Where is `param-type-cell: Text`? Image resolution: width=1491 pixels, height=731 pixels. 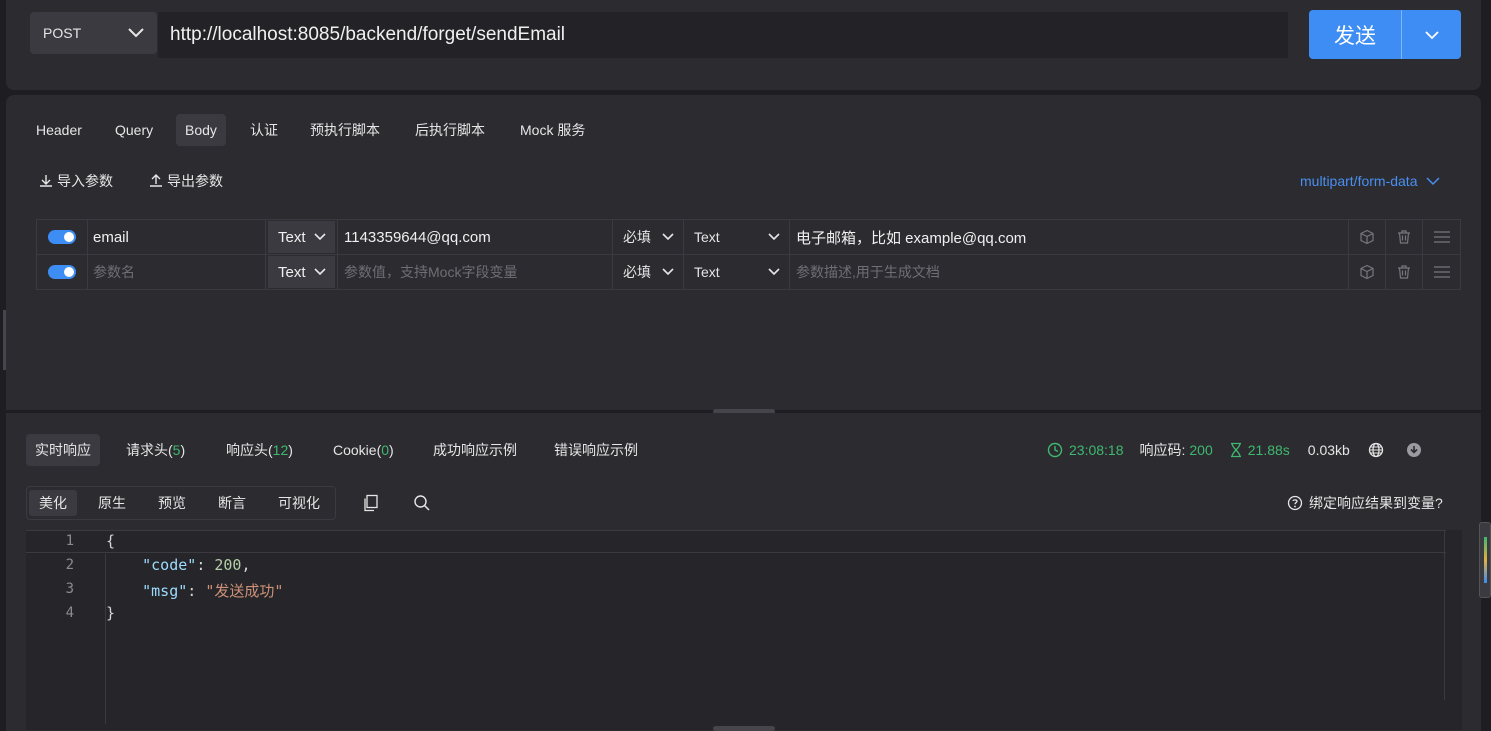 param-type-cell: Text is located at coordinates (302, 237).